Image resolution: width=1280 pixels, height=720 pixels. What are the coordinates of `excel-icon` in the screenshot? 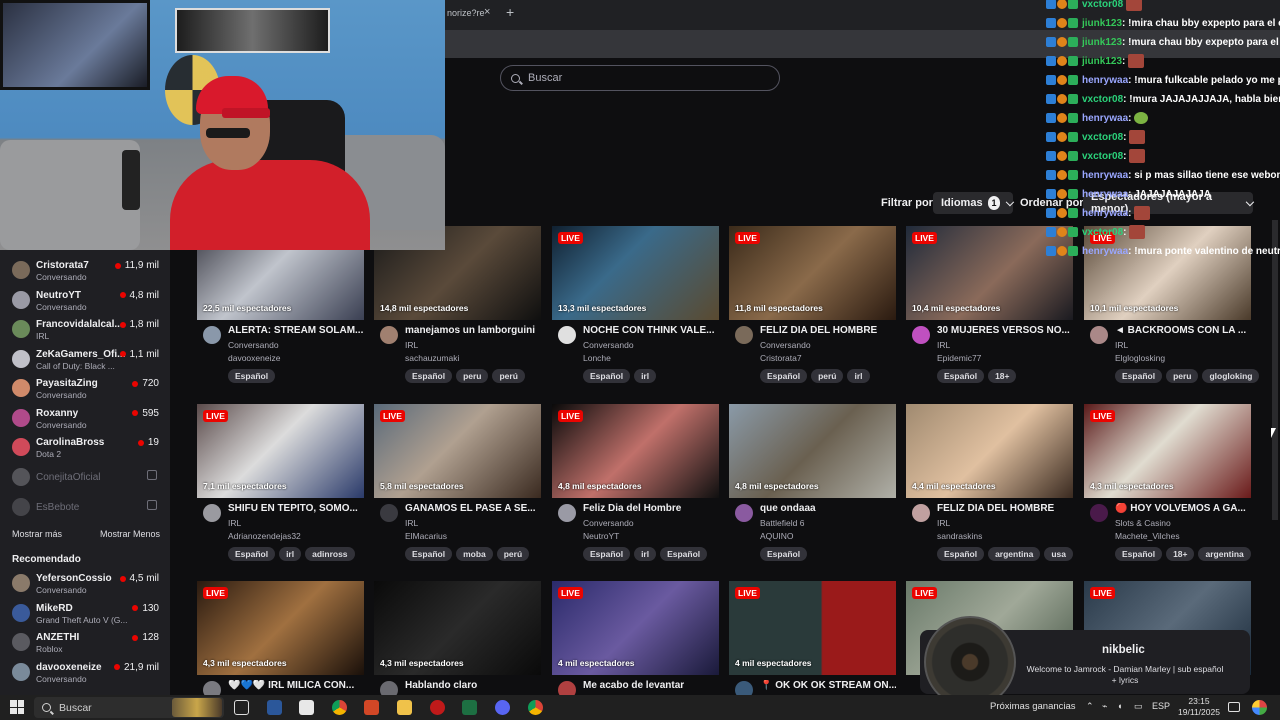 It's located at (469, 707).